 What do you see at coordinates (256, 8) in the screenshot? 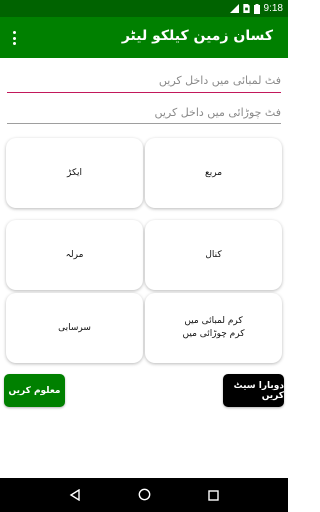
I see `battery-icon` at bounding box center [256, 8].